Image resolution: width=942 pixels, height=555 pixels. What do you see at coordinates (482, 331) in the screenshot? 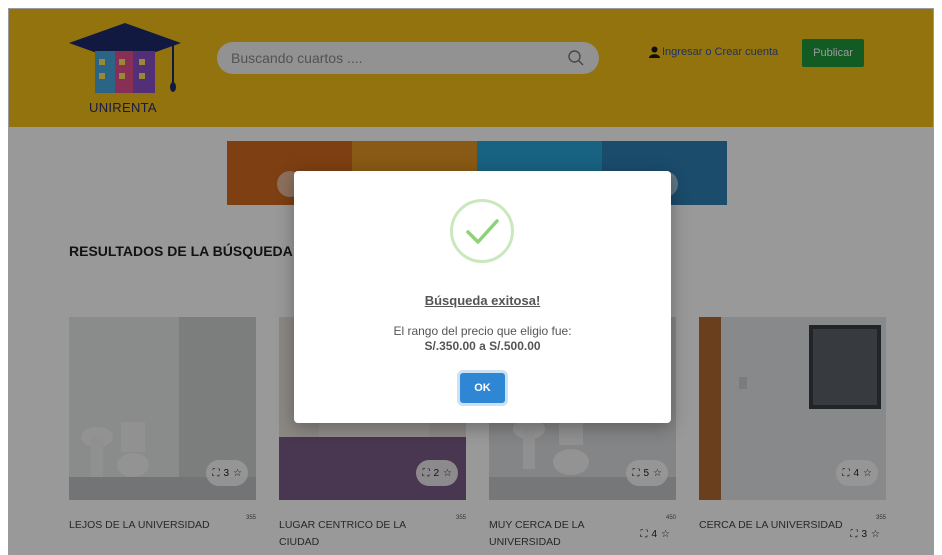
I see `dialog-message: El rango del precio que eligio fue:` at bounding box center [482, 331].